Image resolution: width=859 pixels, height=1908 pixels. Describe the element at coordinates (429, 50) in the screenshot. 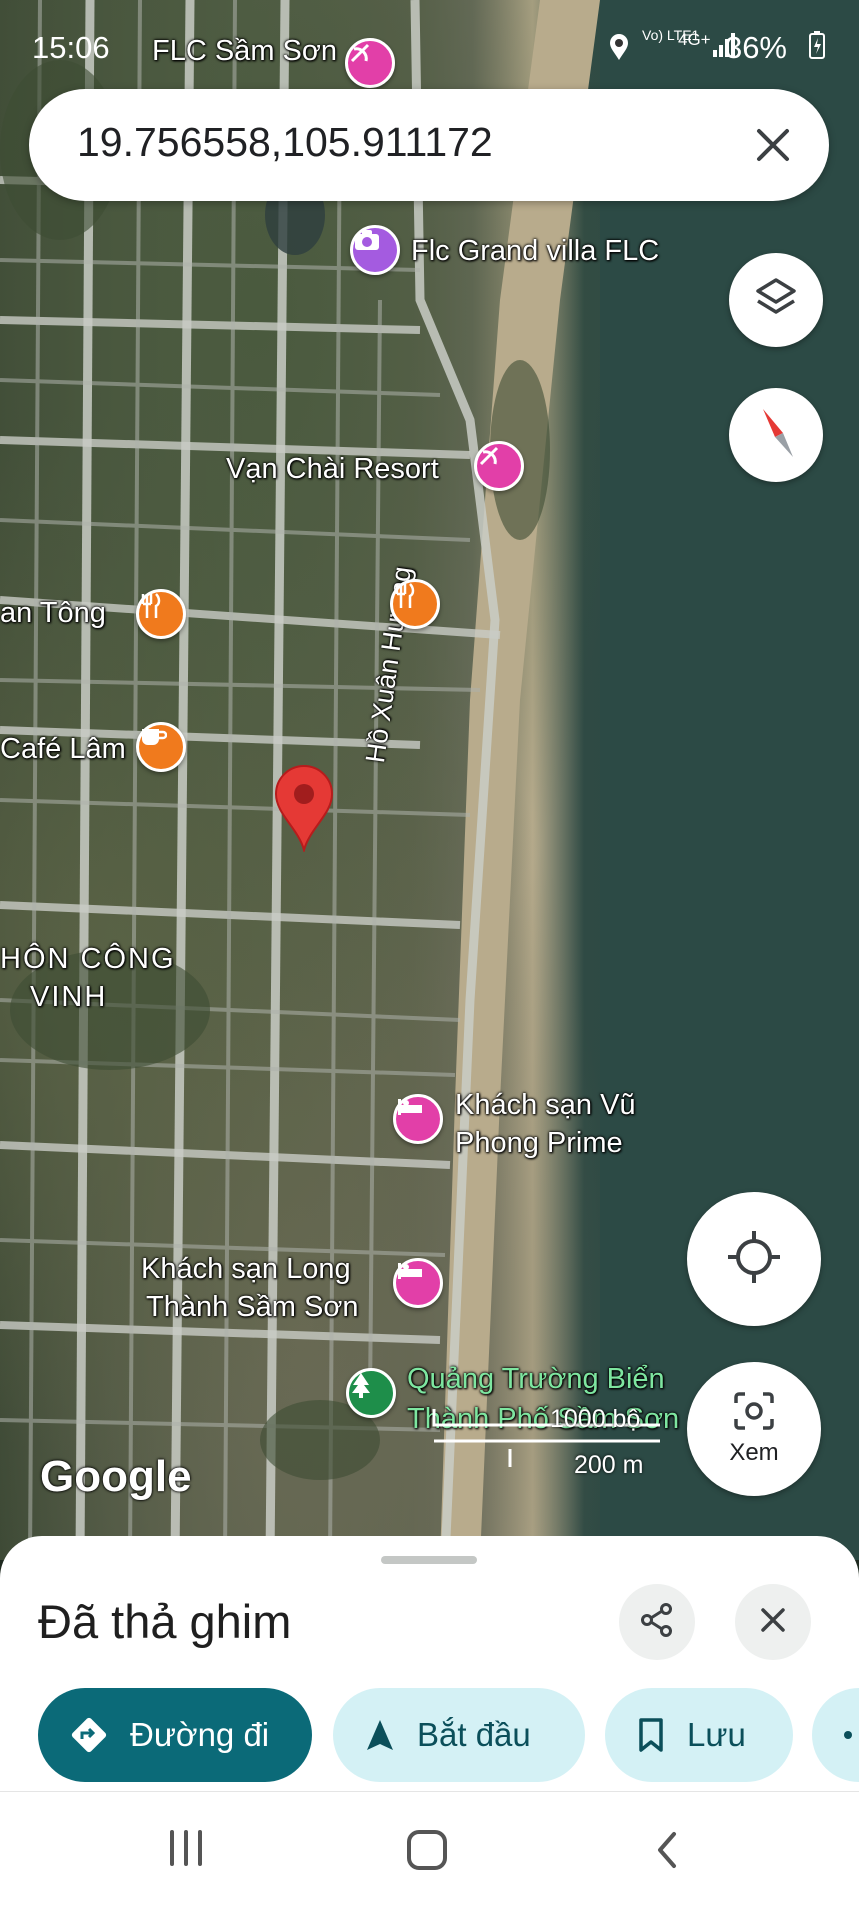

I see `status-bar: 15:06 Vo) LTE1 4G+ 36%` at that location.